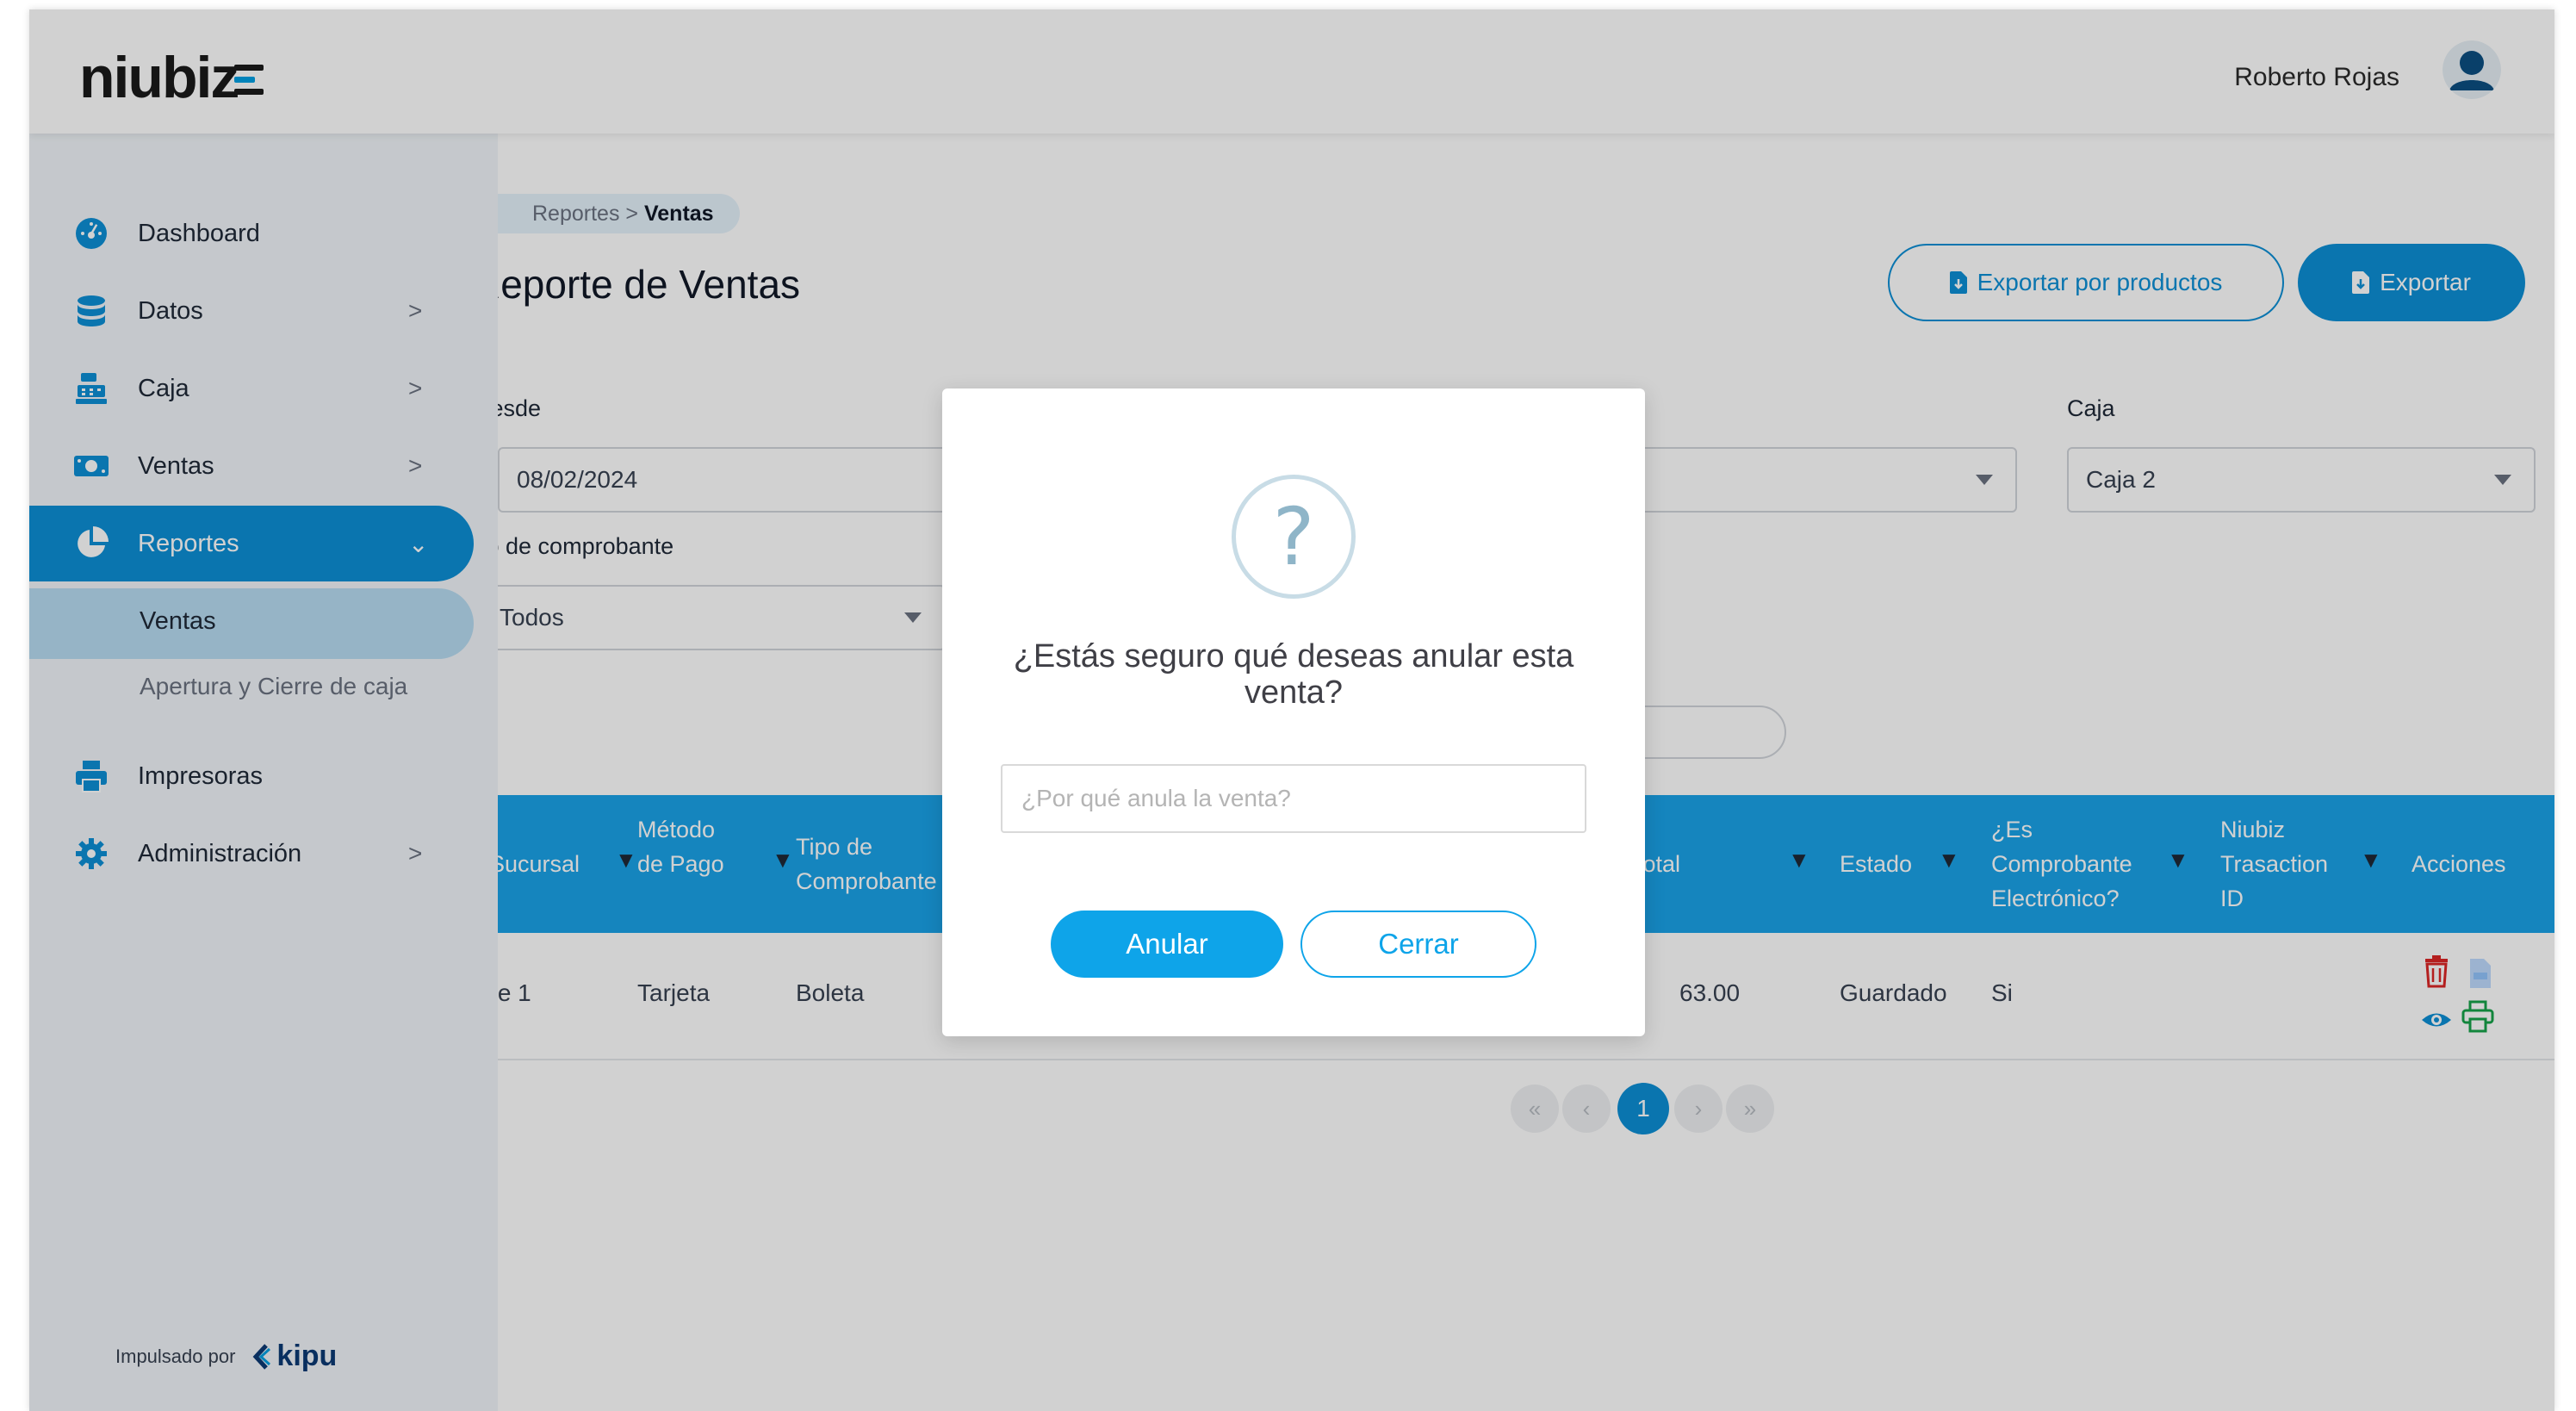 The height and width of the screenshot is (1411, 2576). I want to click on void-reason-input, so click(1294, 798).